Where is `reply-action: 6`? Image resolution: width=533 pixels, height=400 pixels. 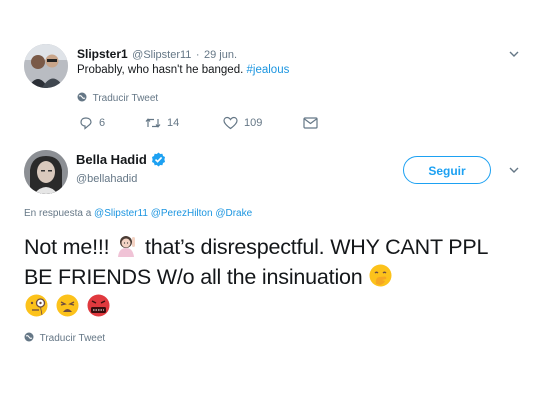
reply-action: 6 is located at coordinates (94, 123).